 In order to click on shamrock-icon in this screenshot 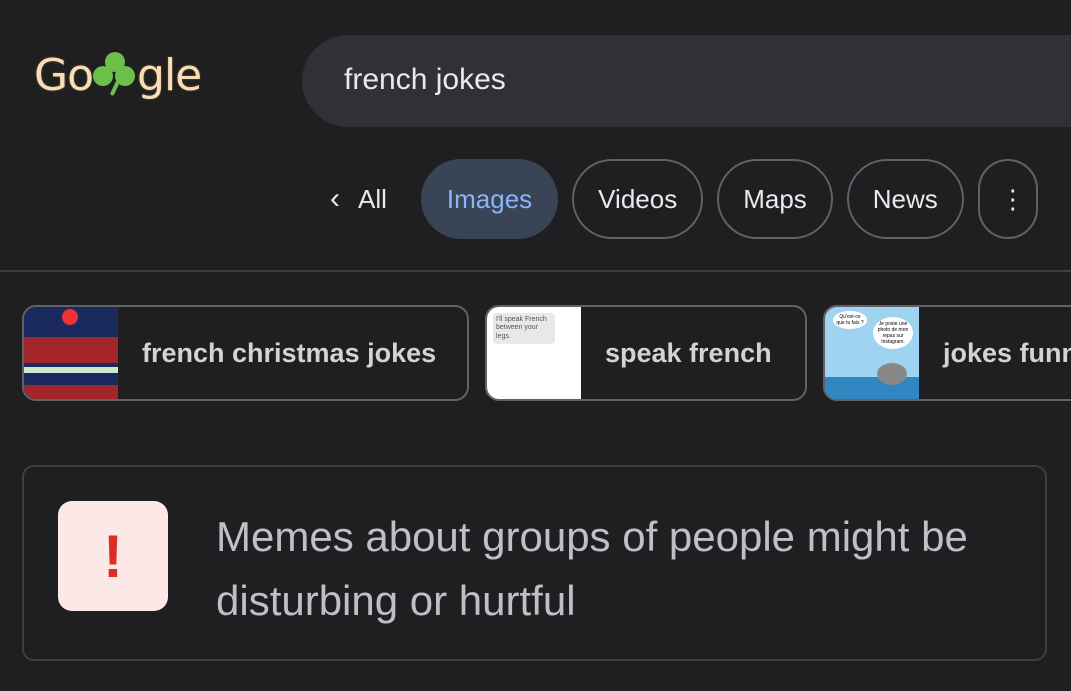, I will do `click(115, 74)`.